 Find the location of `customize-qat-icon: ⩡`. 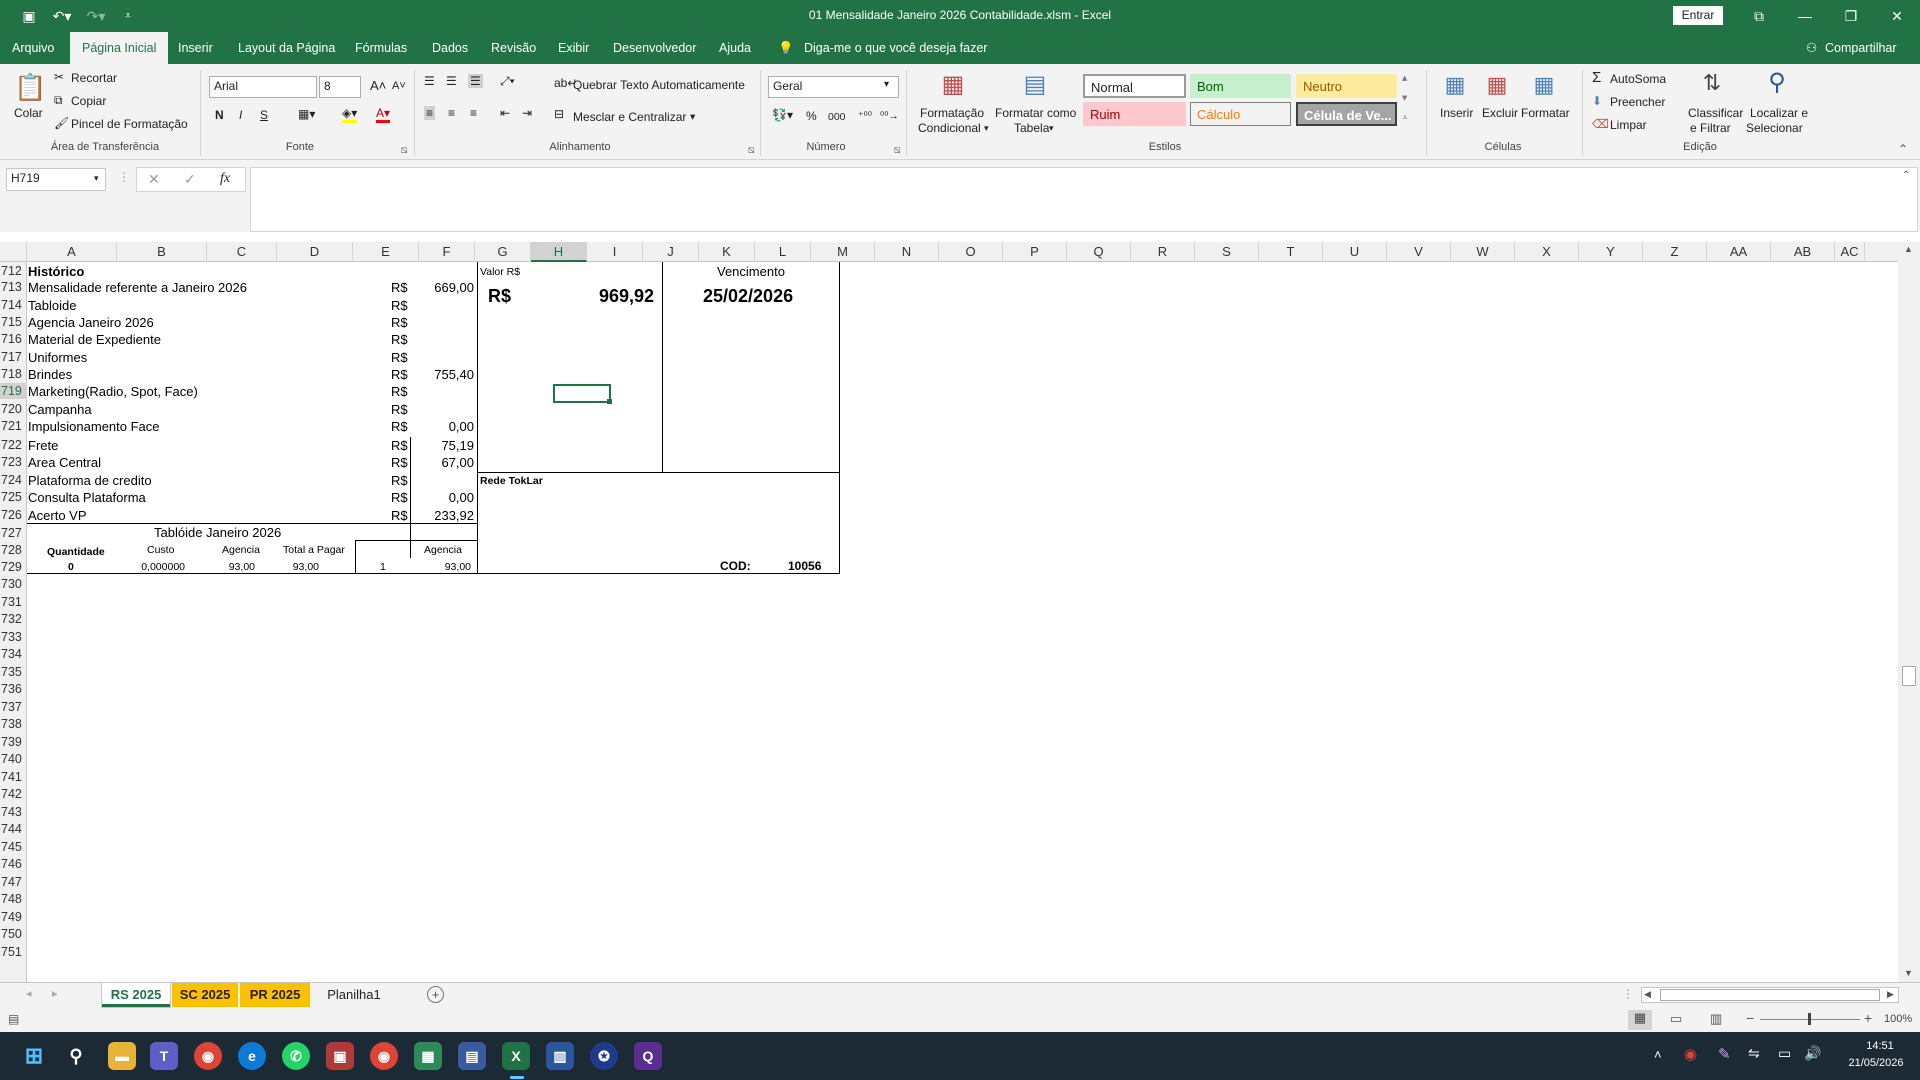

customize-qat-icon: ⩡ is located at coordinates (128, 16).